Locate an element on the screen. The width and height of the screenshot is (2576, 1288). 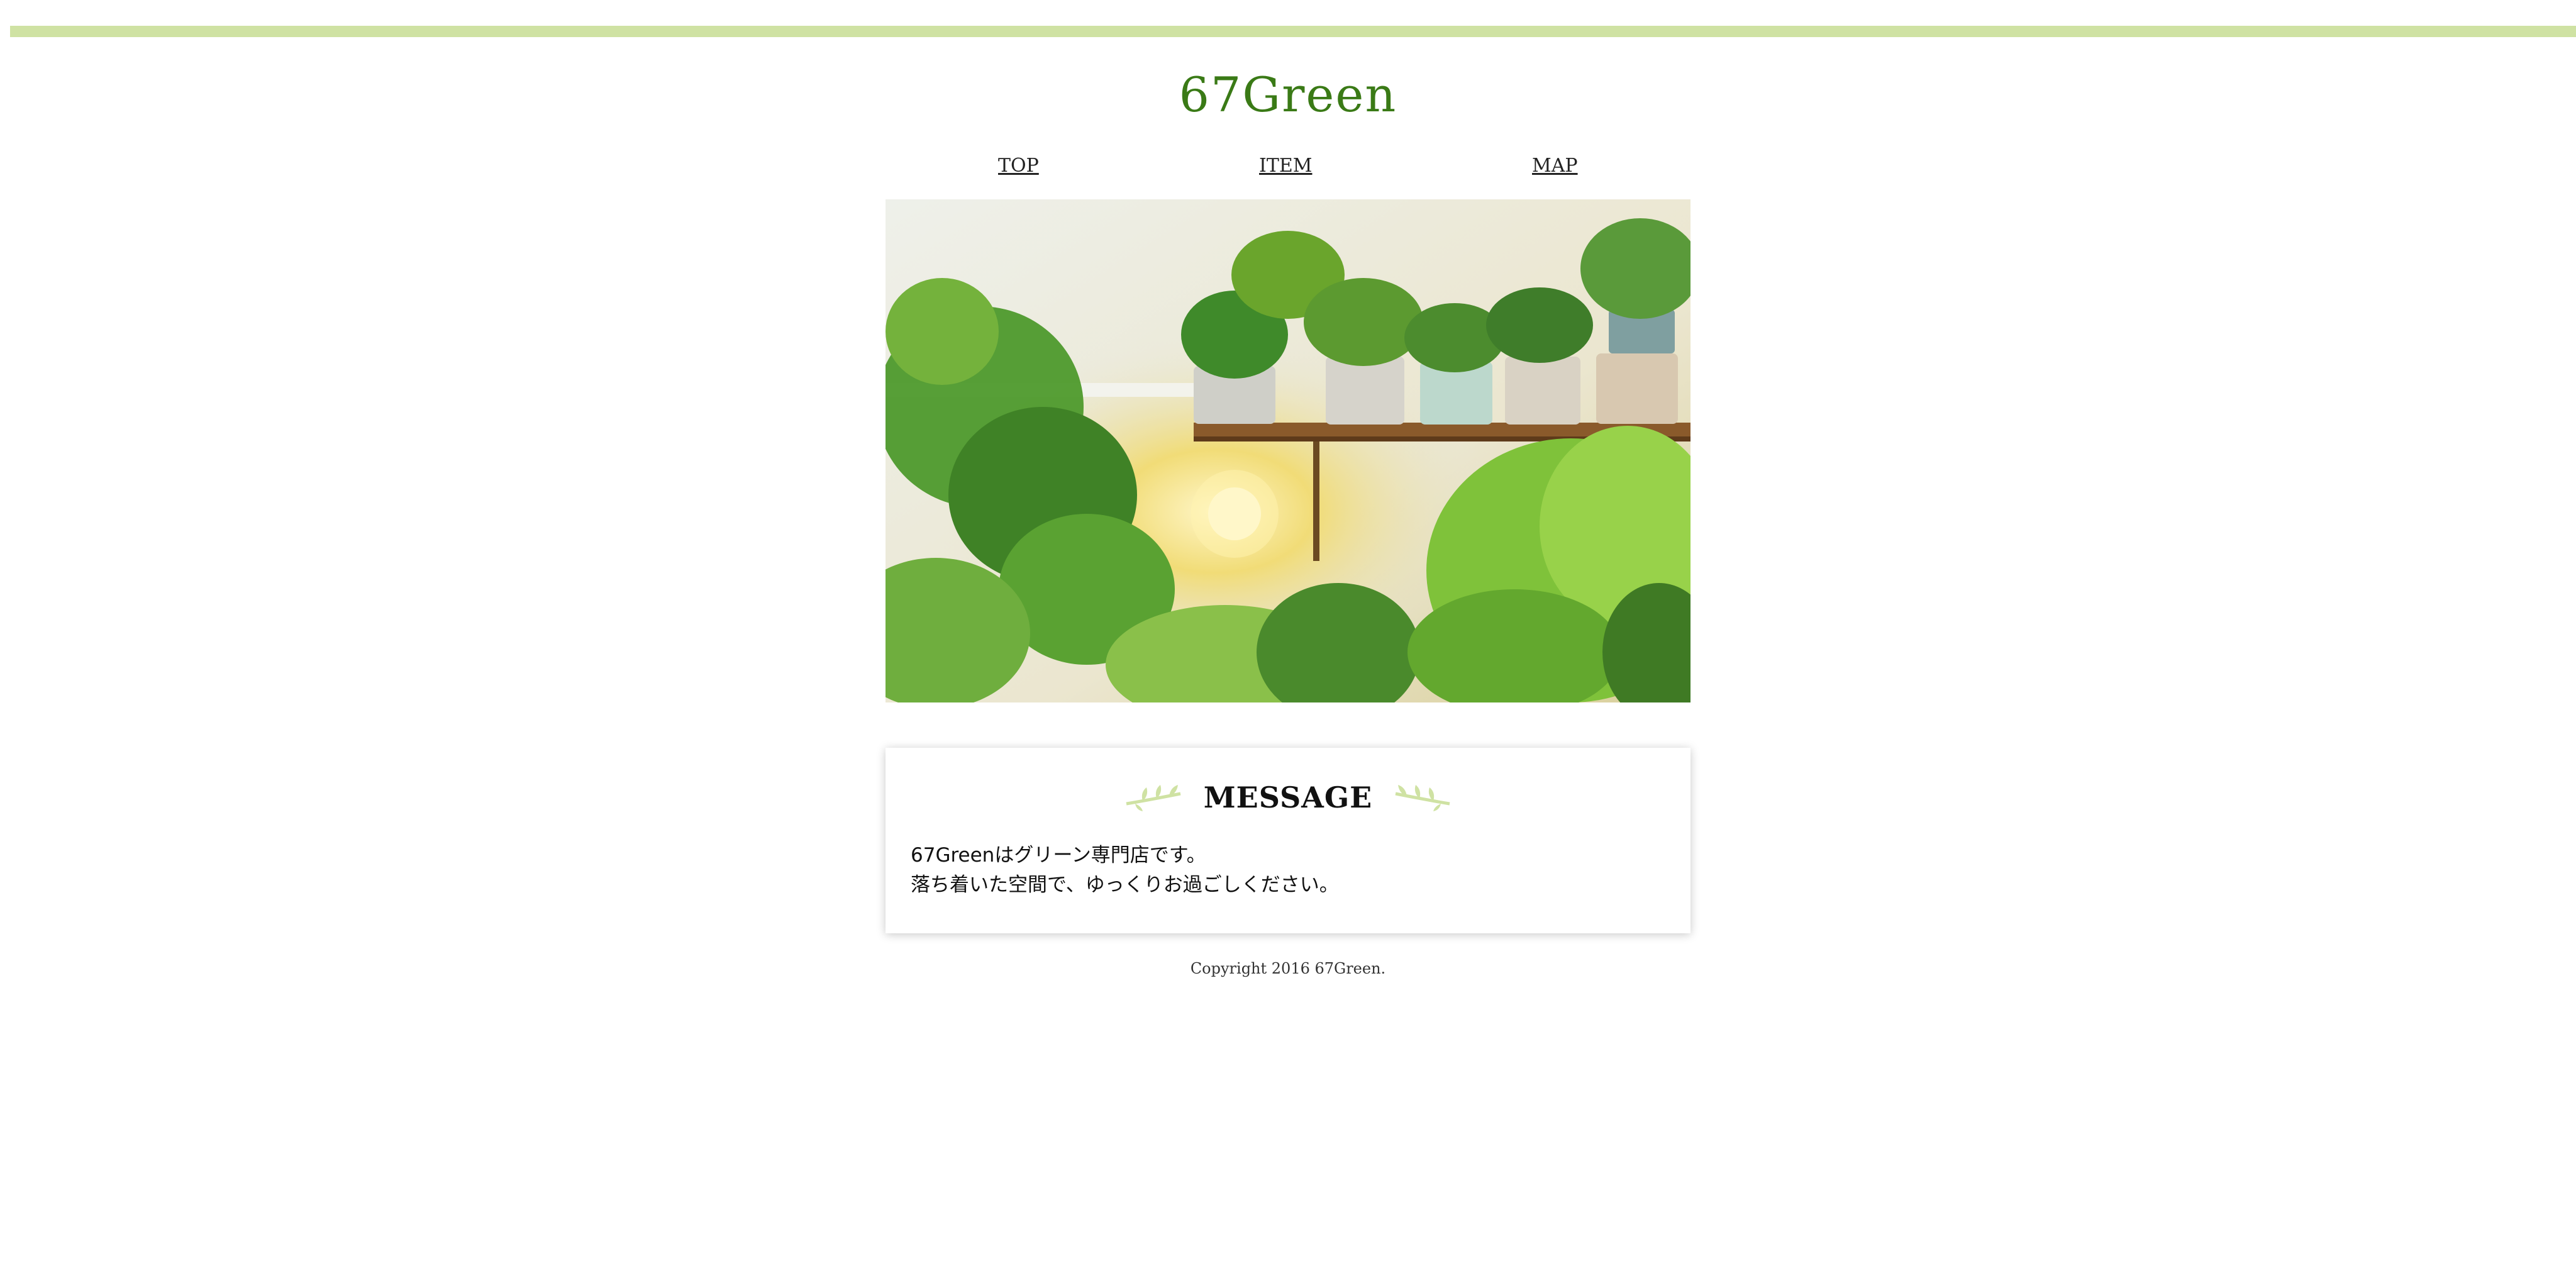
hero-image is located at coordinates (1288, 450).